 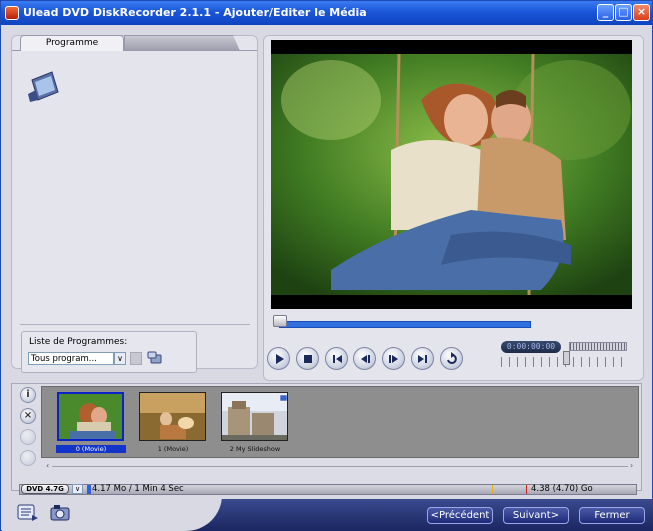 I want to click on close-window-button: ×, so click(x=641, y=12).